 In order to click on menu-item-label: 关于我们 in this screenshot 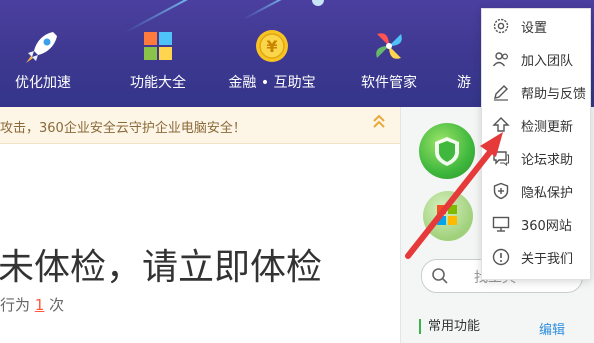, I will do `click(547, 259)`.